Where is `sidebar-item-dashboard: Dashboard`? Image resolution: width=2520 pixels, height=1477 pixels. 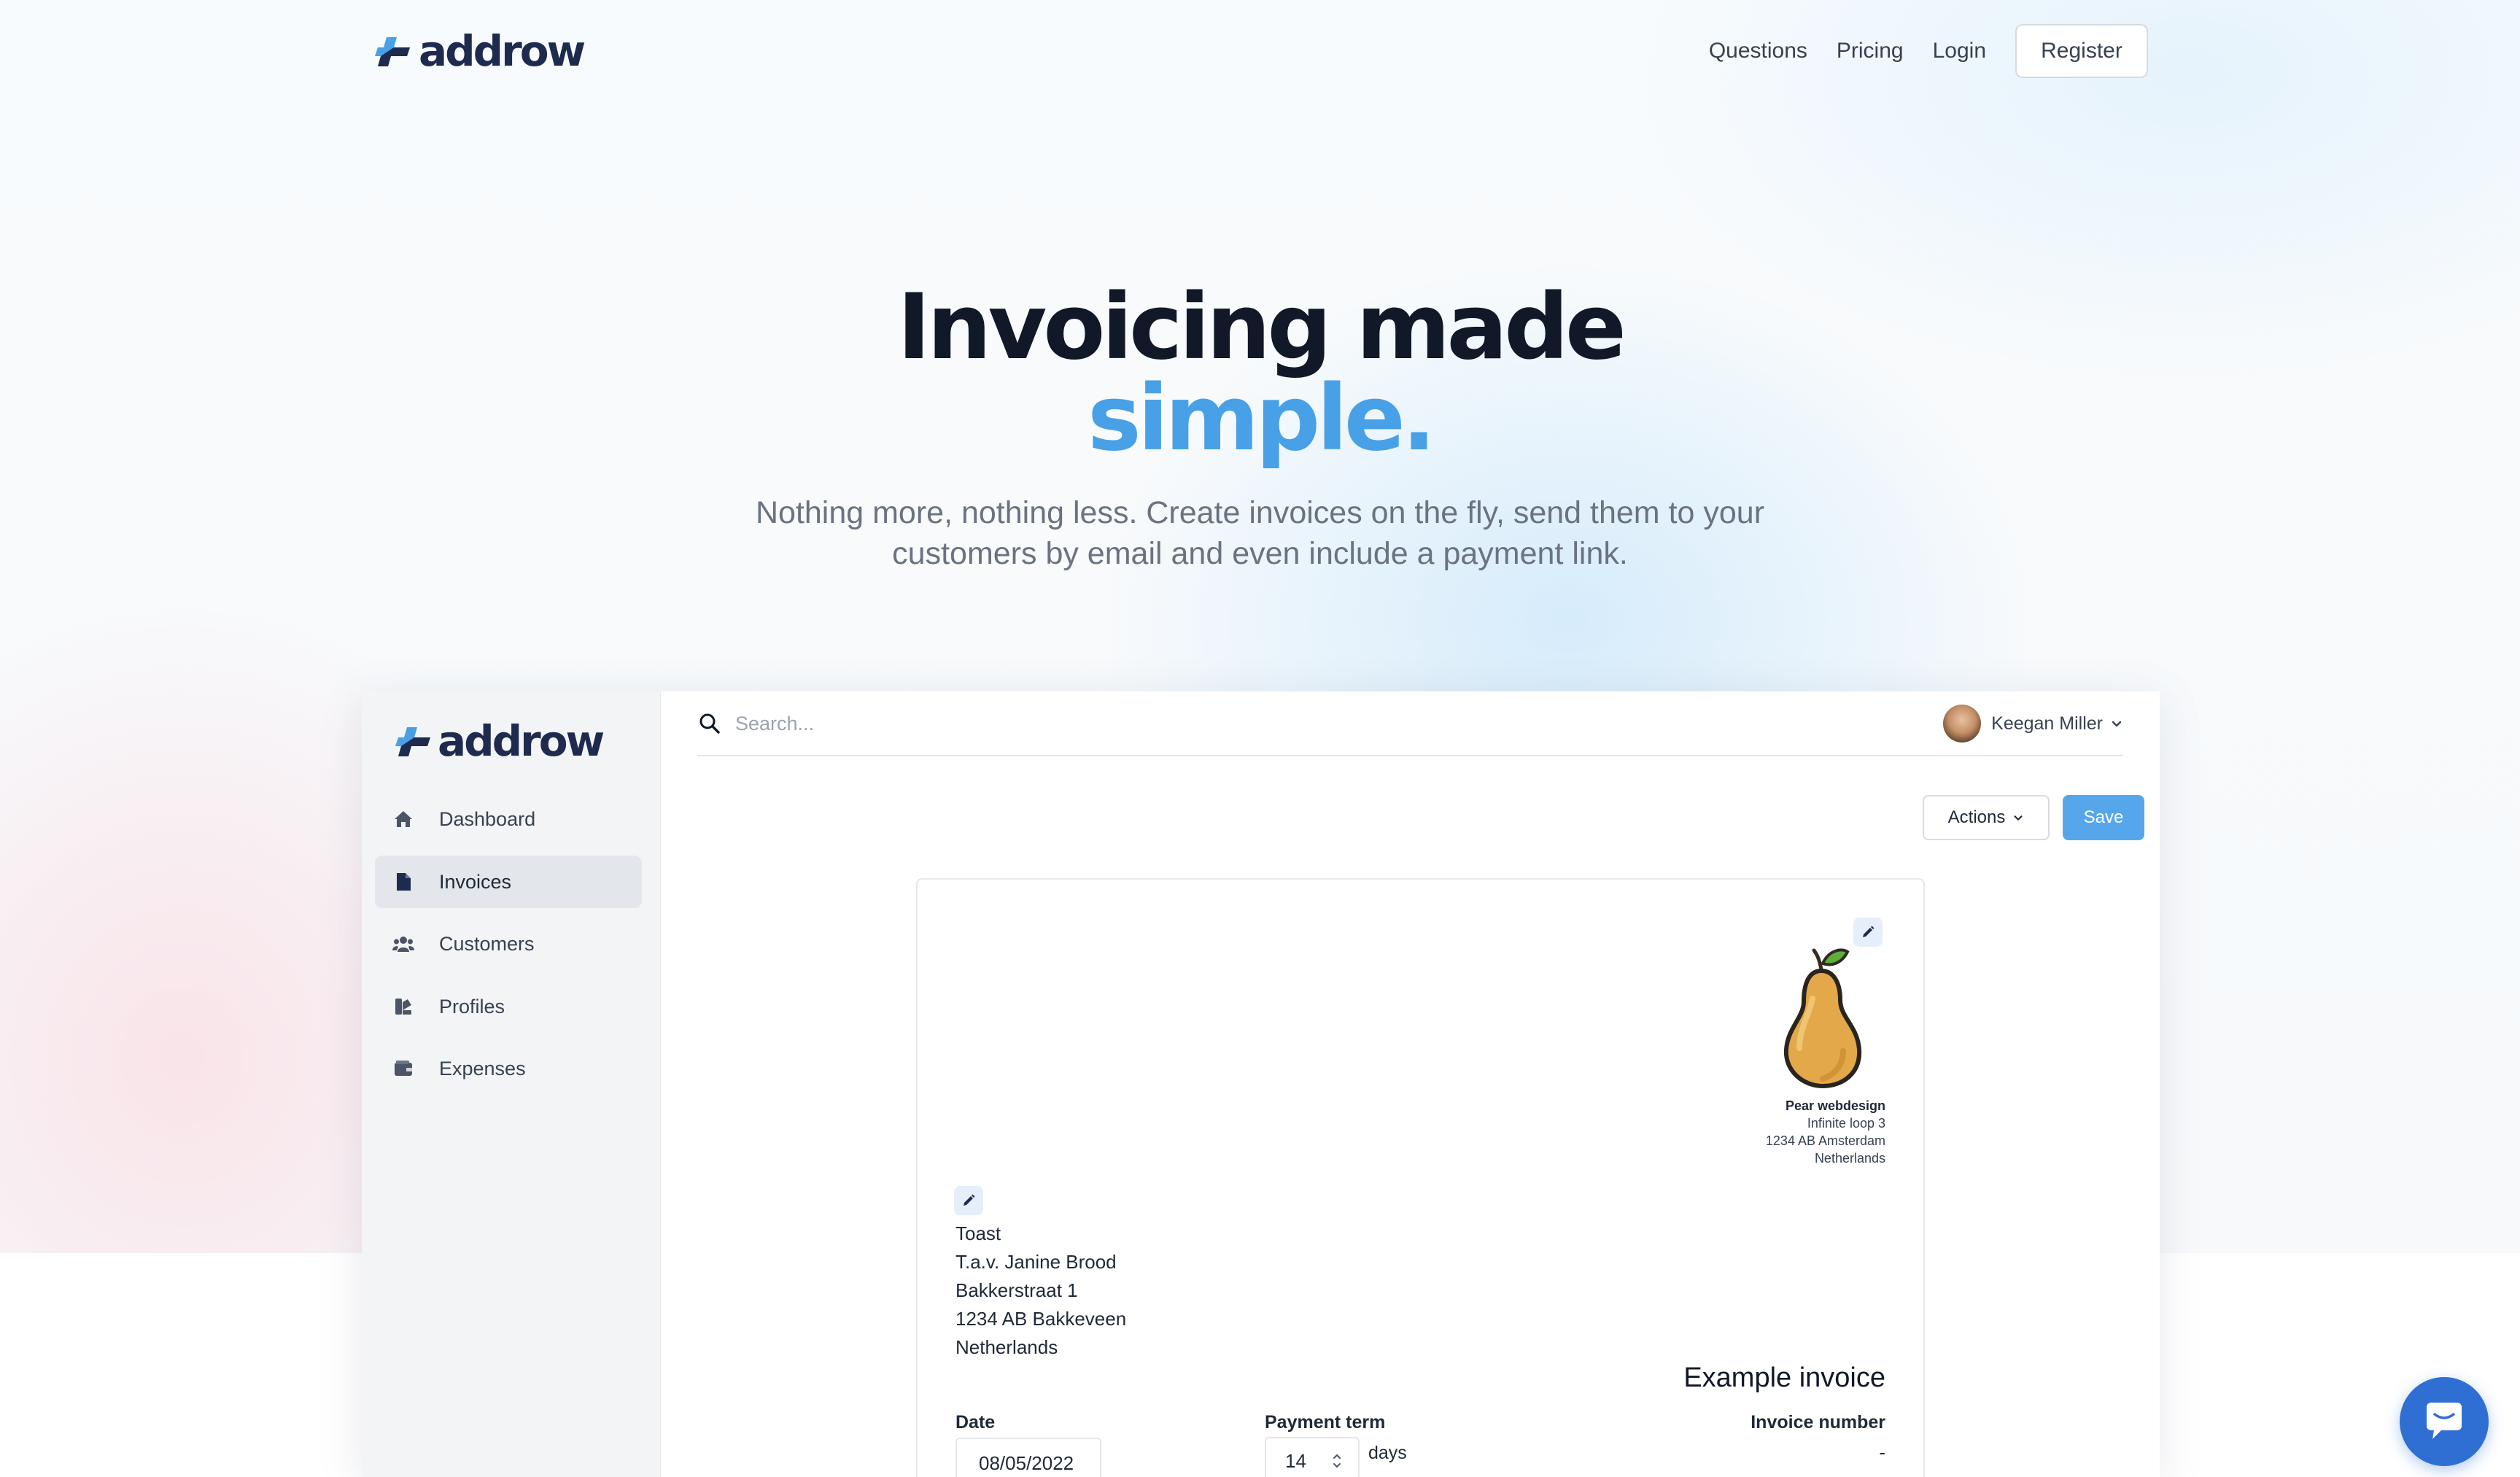
sidebar-item-dashboard: Dashboard is located at coordinates (509, 819).